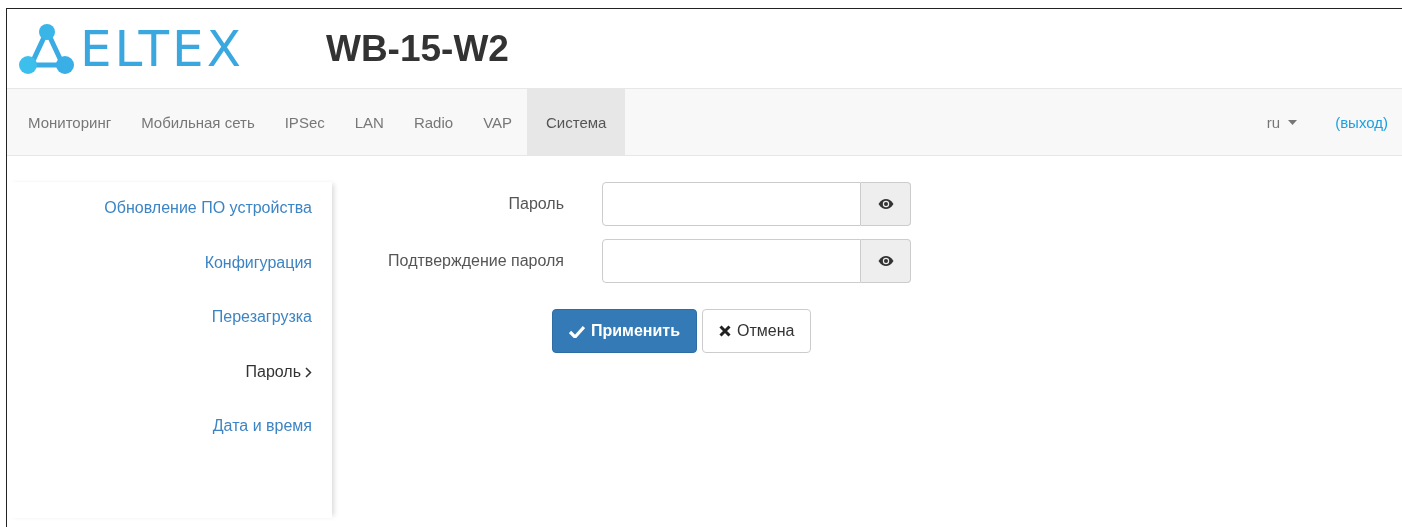 The image size is (1402, 527). What do you see at coordinates (476, 261) in the screenshot?
I see `field-label: Подтверждение пароля` at bounding box center [476, 261].